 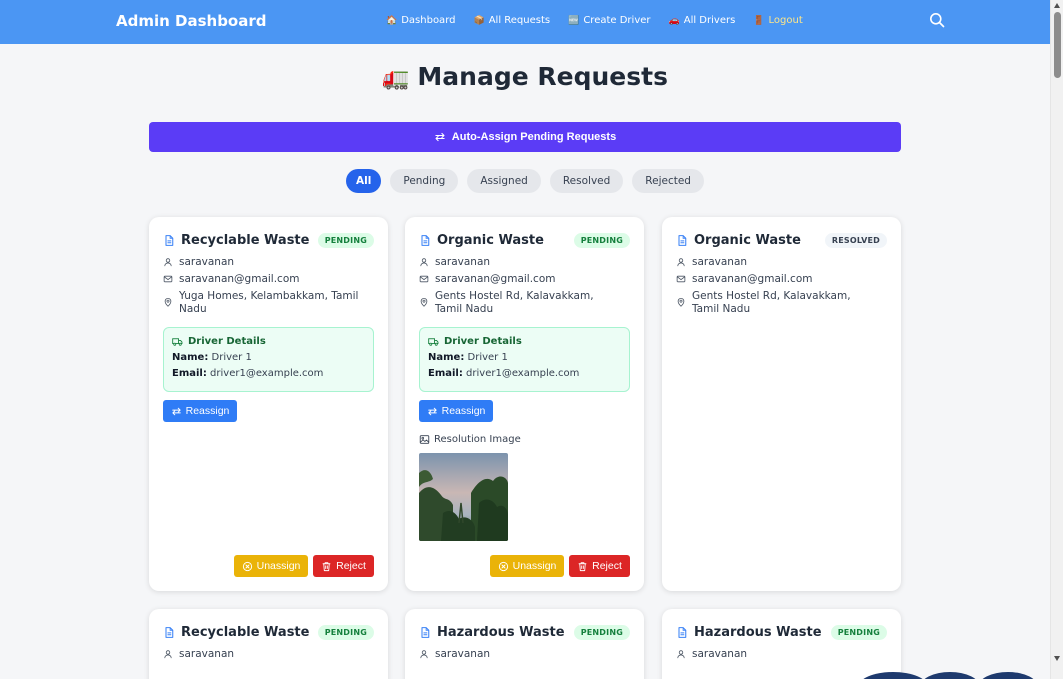 What do you see at coordinates (1057, 658) in the screenshot?
I see `scroll-down-arrow-icon` at bounding box center [1057, 658].